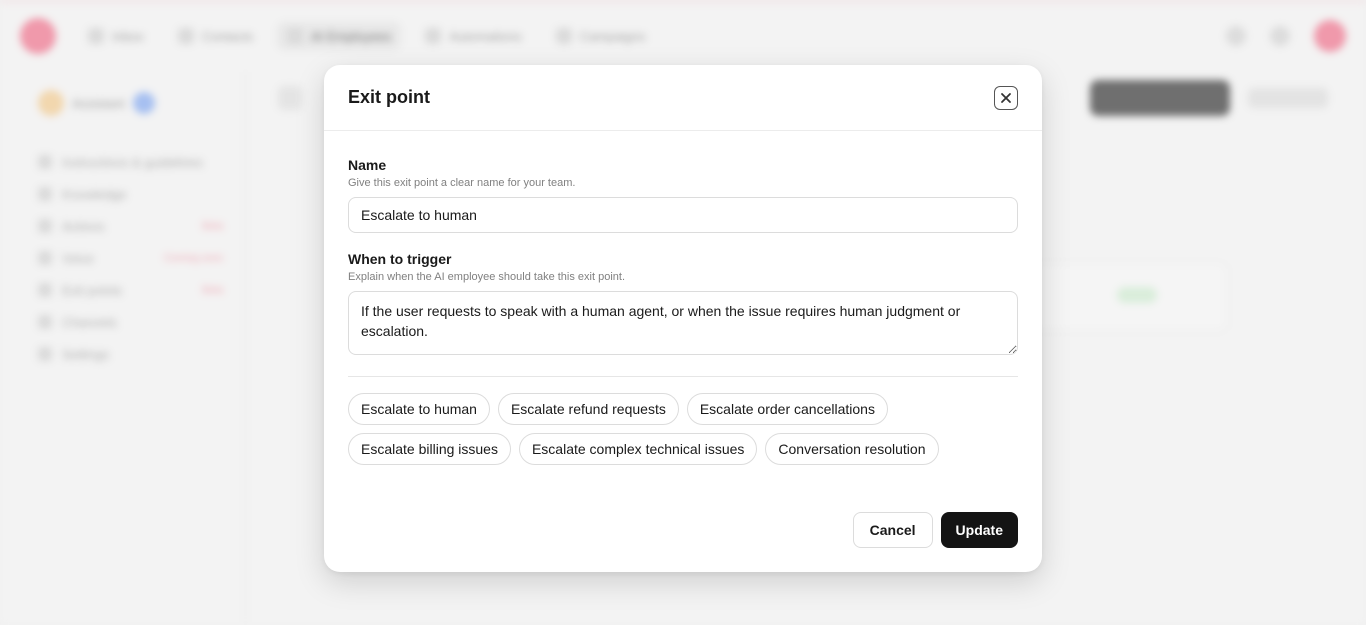 This screenshot has width=1366, height=625. Describe the element at coordinates (367, 165) in the screenshot. I see `name-label: Name` at that location.